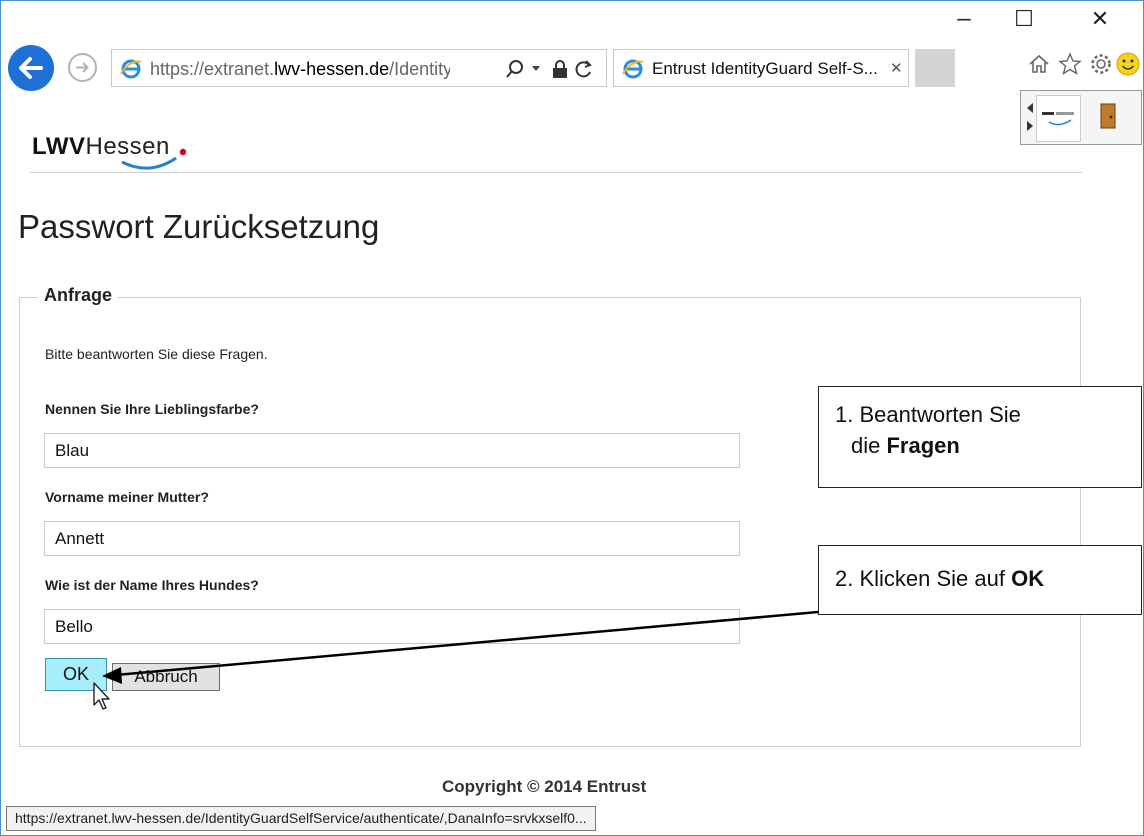 The height and width of the screenshot is (836, 1144). What do you see at coordinates (1070, 64) in the screenshot?
I see `favorites-star-icon` at bounding box center [1070, 64].